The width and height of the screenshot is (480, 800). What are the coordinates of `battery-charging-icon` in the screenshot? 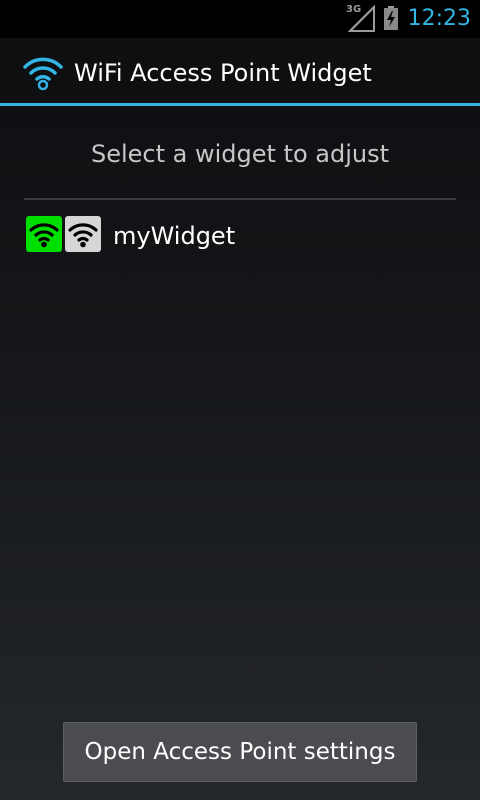 It's located at (391, 18).